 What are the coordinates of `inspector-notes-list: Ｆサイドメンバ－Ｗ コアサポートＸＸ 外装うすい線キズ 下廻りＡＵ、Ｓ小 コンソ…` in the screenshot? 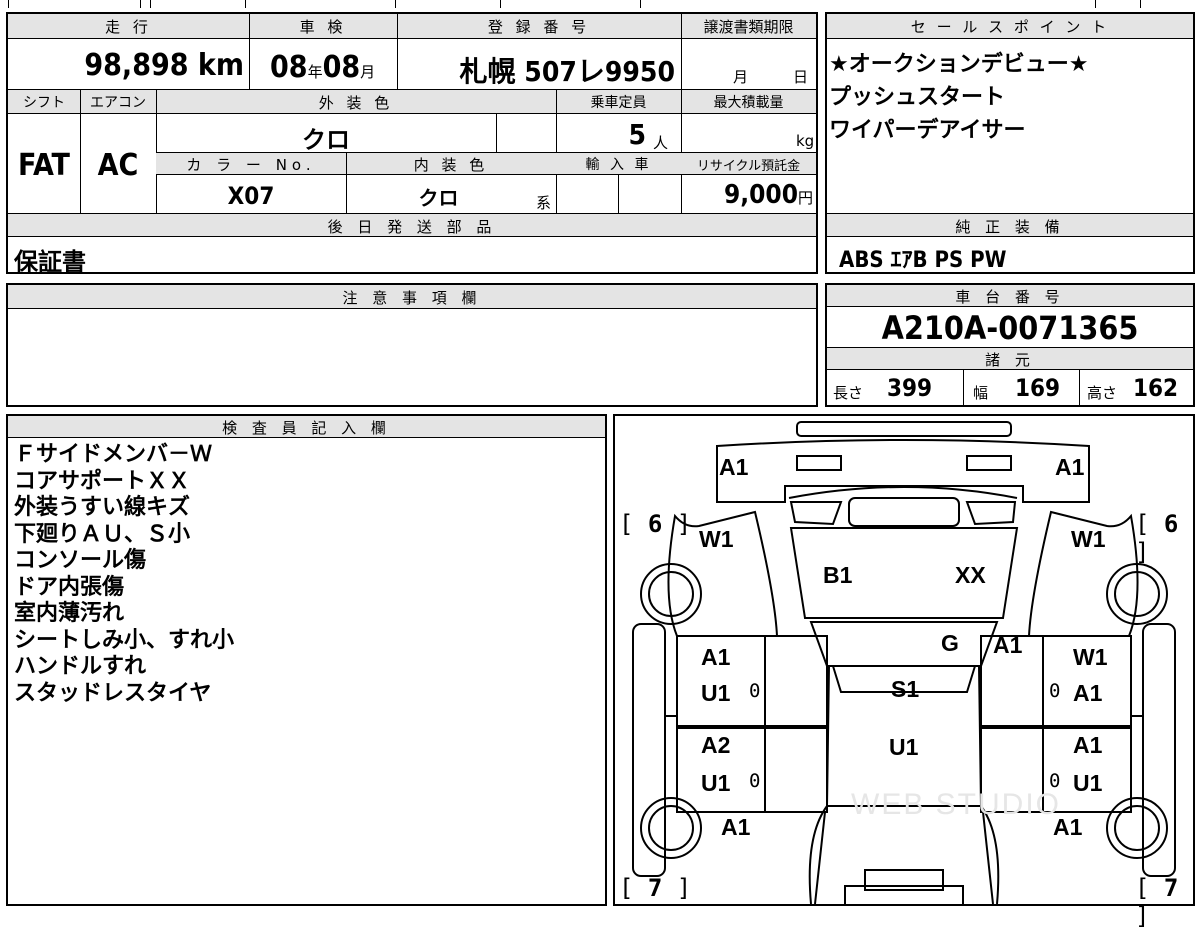 It's located at (124, 574).